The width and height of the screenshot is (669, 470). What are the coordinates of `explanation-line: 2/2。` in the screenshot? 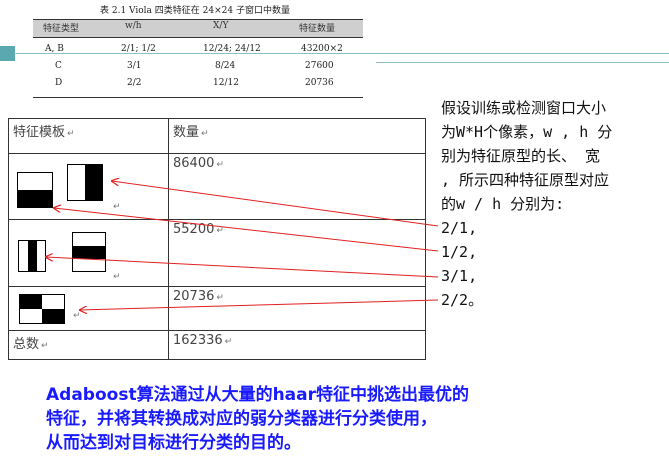 It's located at (462, 300).